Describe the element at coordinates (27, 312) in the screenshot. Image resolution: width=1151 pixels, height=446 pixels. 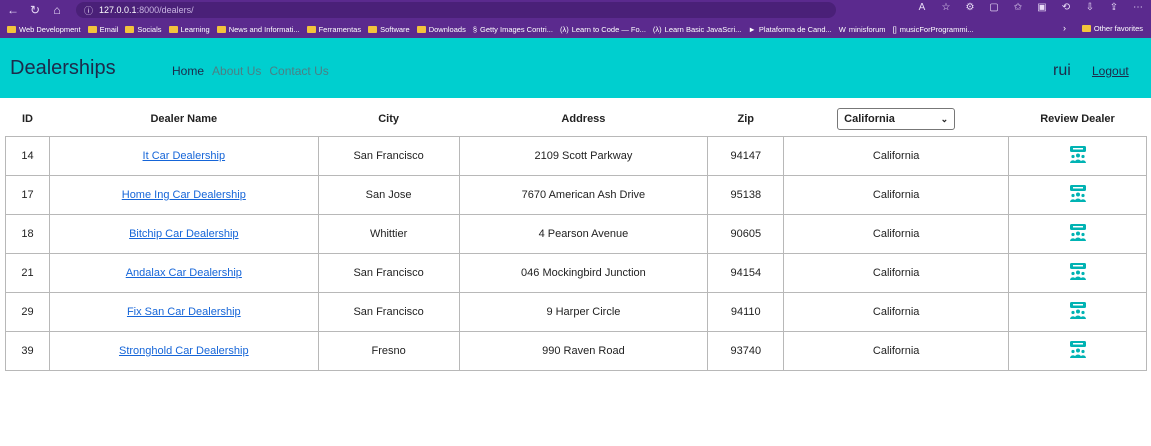
I see `dealer-id: 29` at that location.